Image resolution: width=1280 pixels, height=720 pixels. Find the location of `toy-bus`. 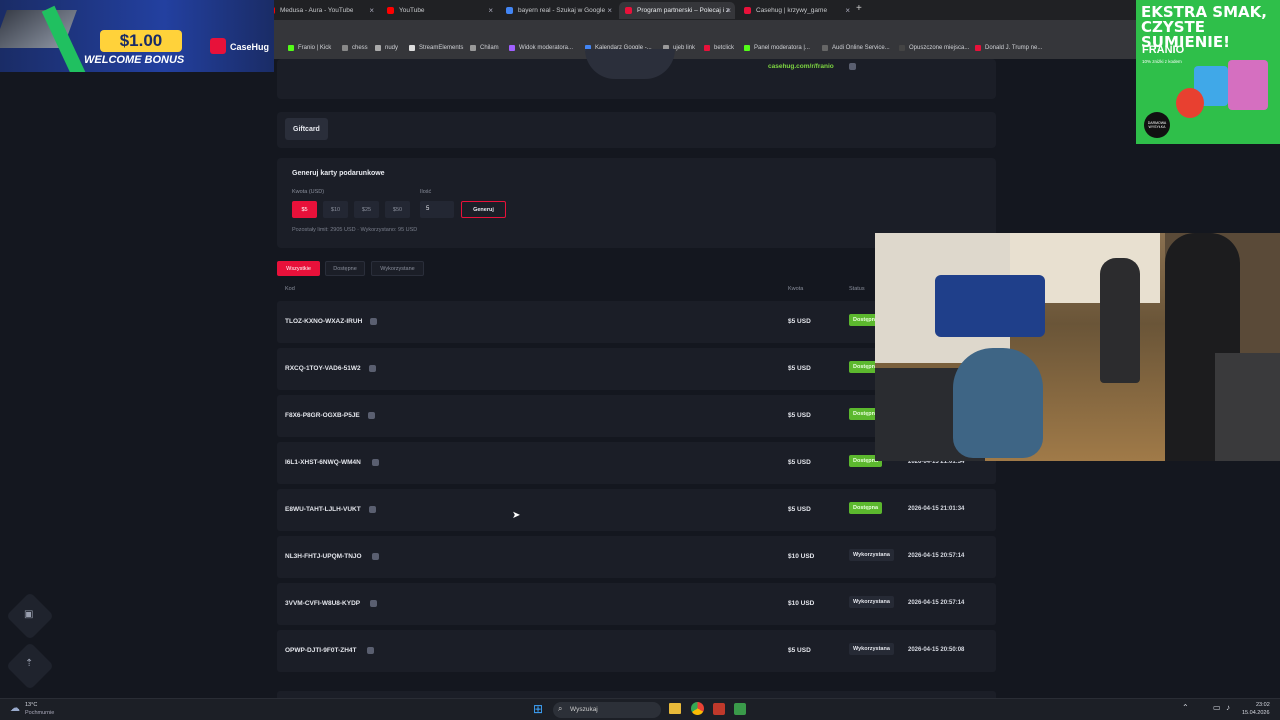

toy-bus is located at coordinates (990, 306).